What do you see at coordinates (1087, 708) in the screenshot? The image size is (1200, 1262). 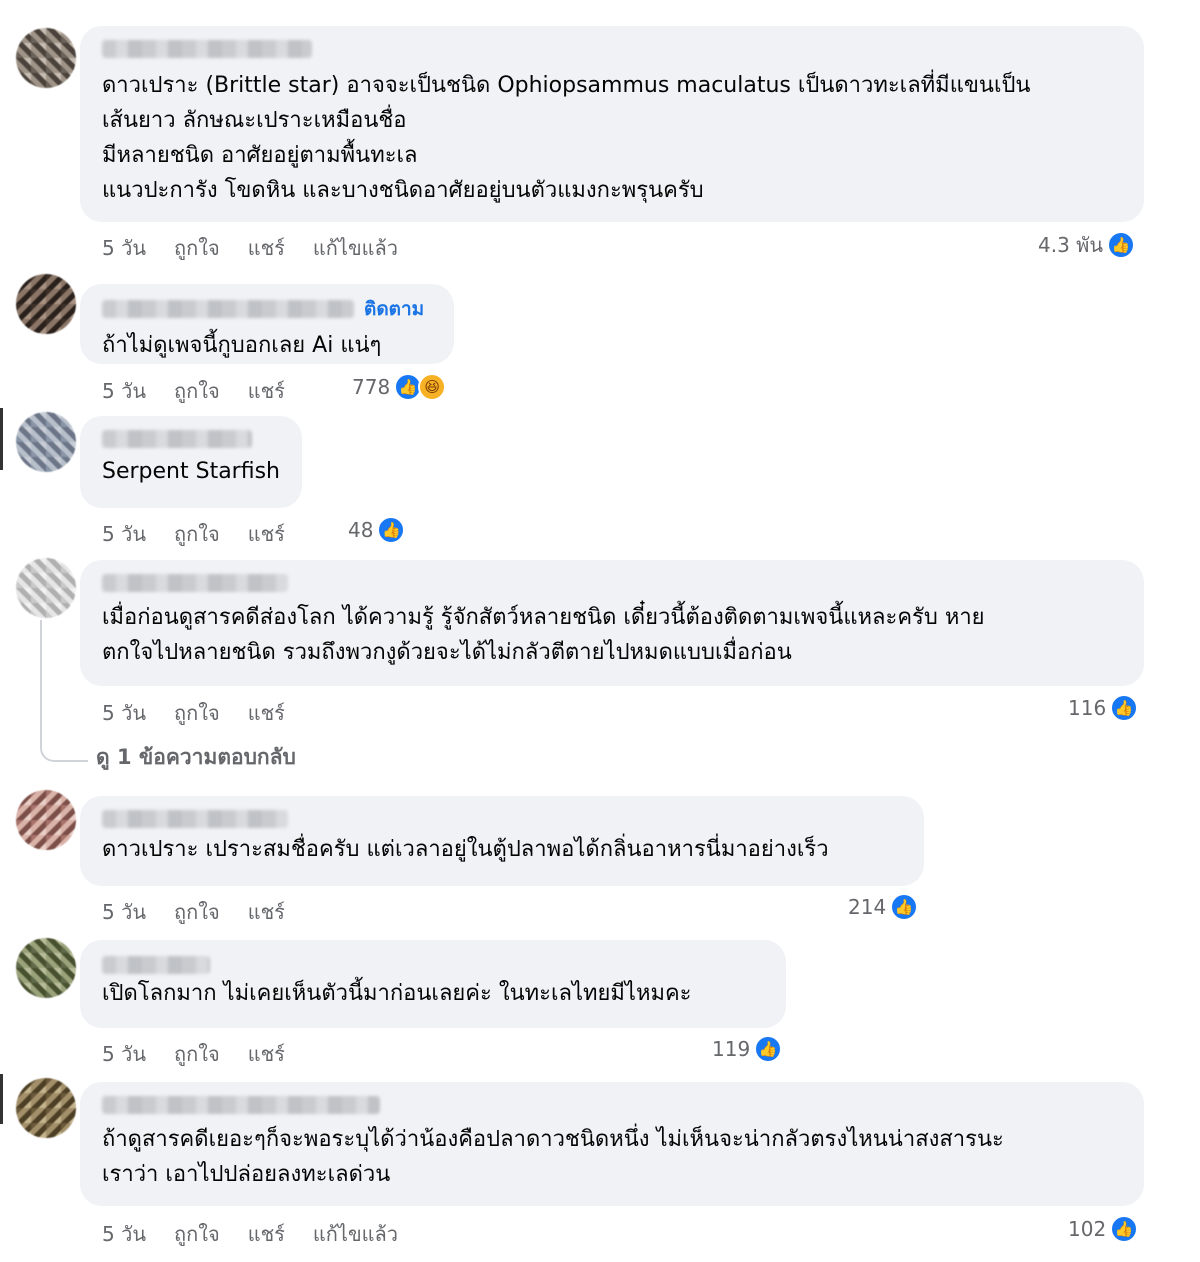 I see `reaction-count-label: 116` at bounding box center [1087, 708].